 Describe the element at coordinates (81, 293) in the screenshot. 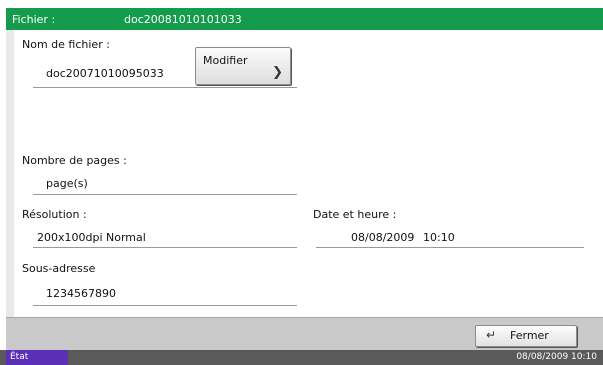

I see `subaddress-value: 1234567890` at that location.